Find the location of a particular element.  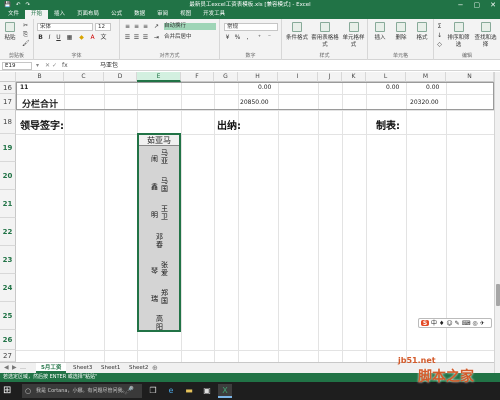

paste-button: 粘贴 is located at coordinates (10, 32).